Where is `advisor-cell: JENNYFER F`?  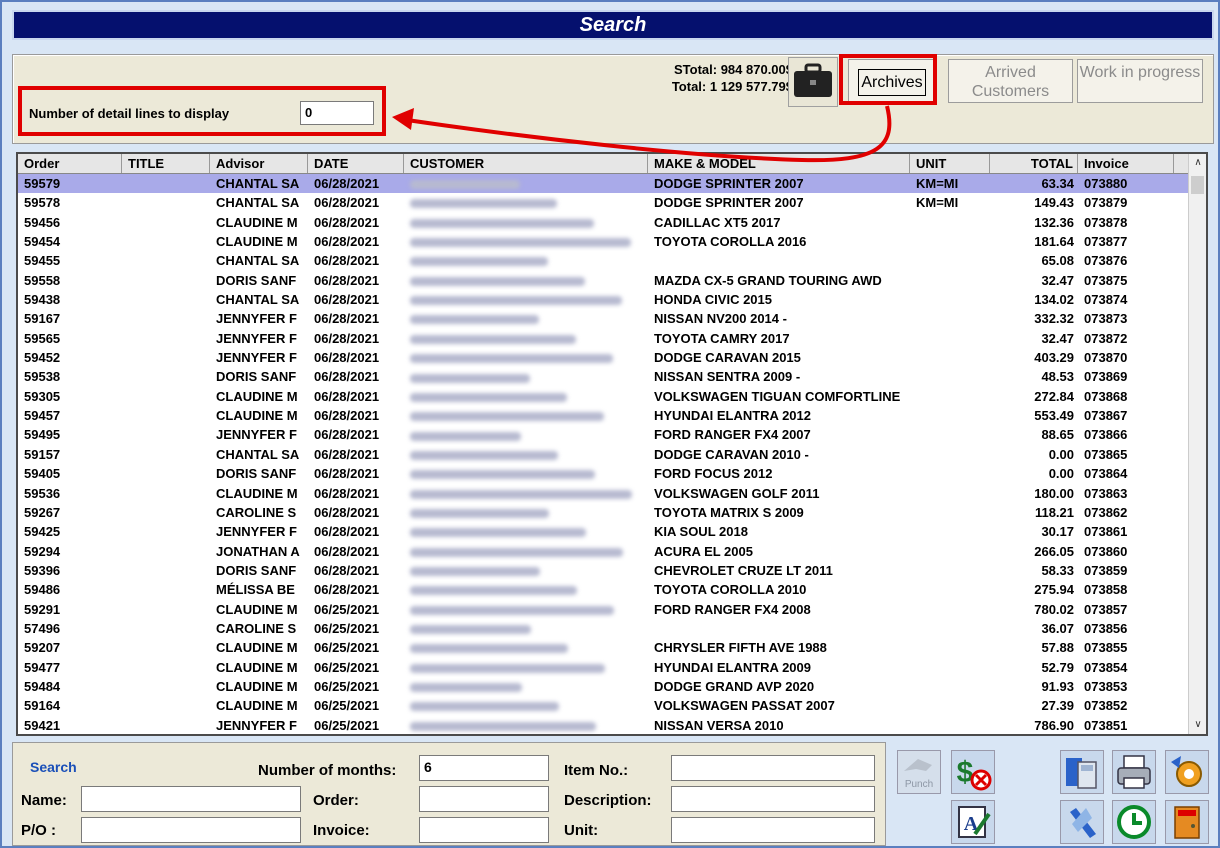
advisor-cell: JENNYFER F is located at coordinates (256, 532).